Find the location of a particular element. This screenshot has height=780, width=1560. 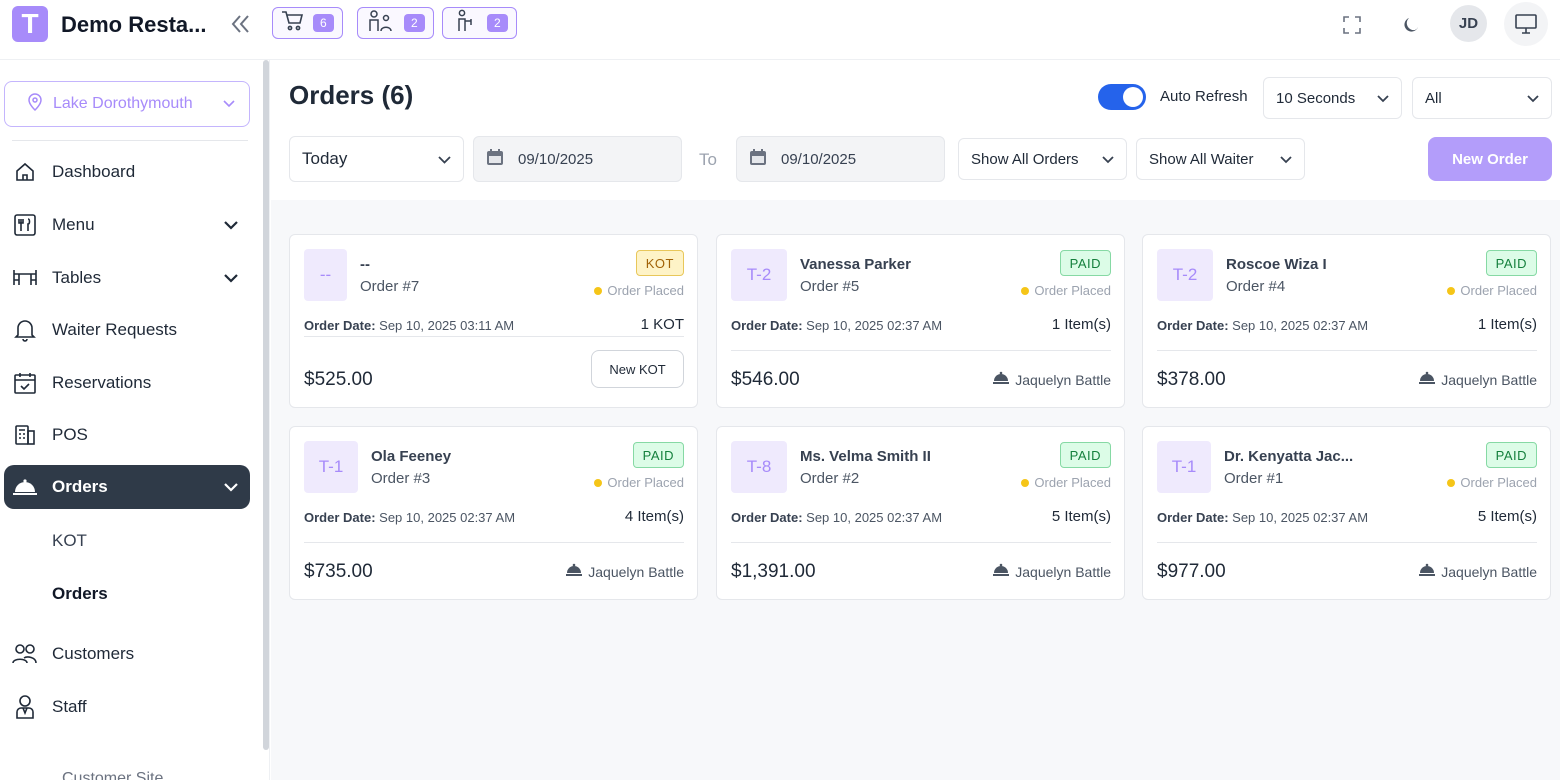

staff-call-badge: 2 is located at coordinates (479, 23).